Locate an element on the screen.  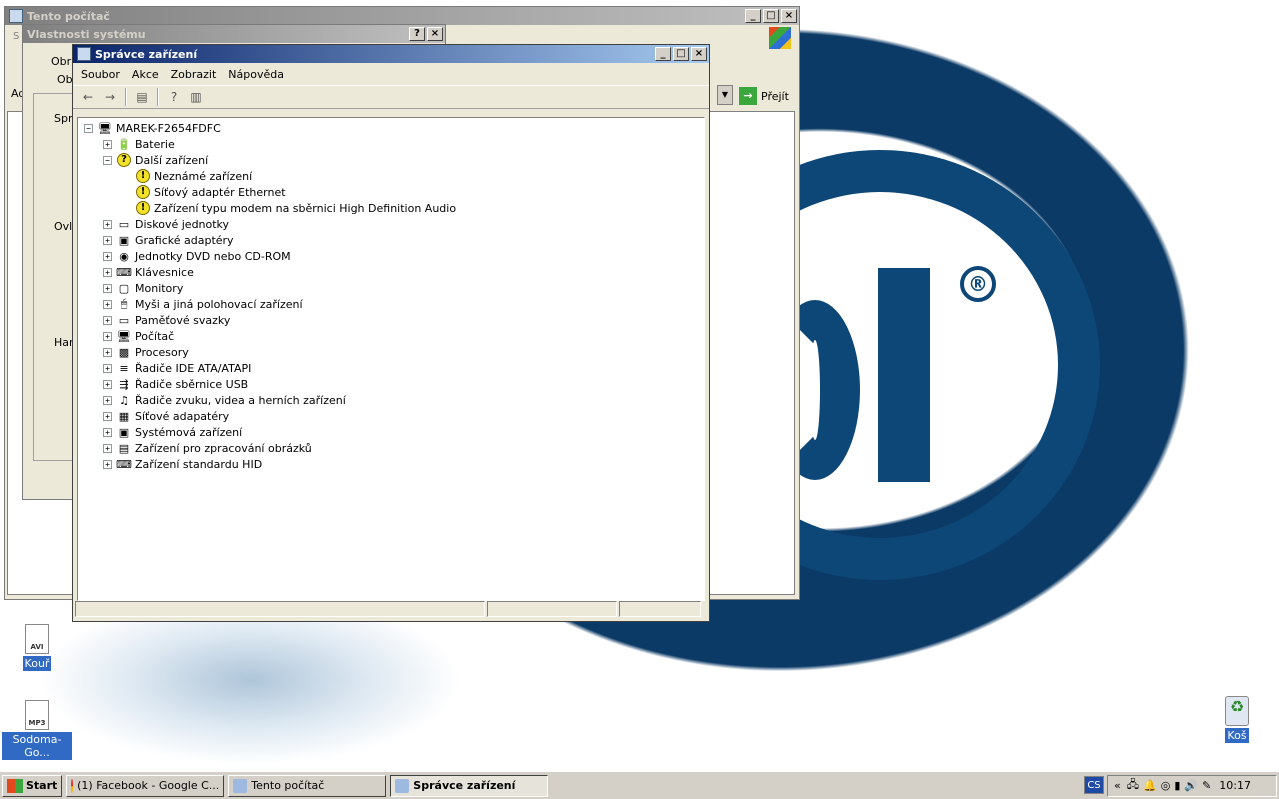
properties-help-icon: ? is located at coordinates (174, 97).